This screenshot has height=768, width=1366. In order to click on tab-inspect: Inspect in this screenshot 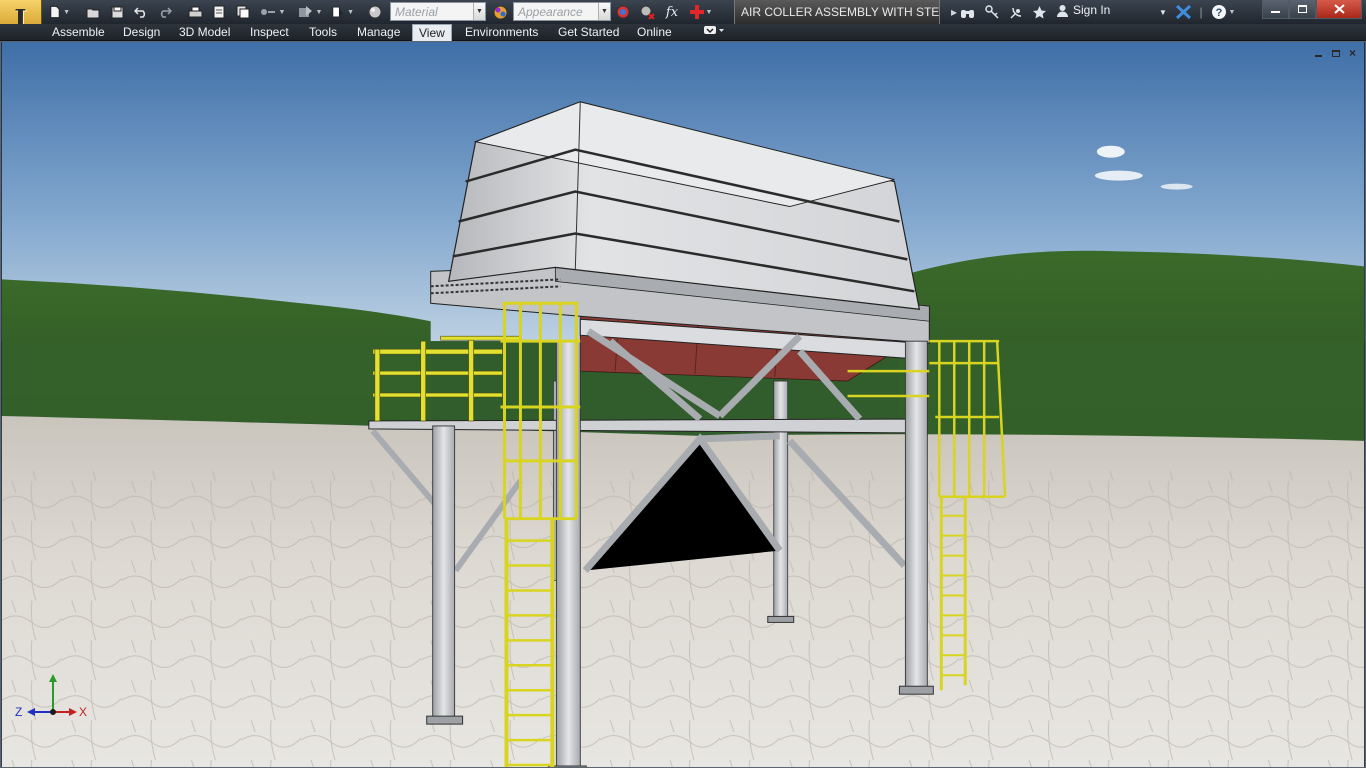, I will do `click(269, 32)`.